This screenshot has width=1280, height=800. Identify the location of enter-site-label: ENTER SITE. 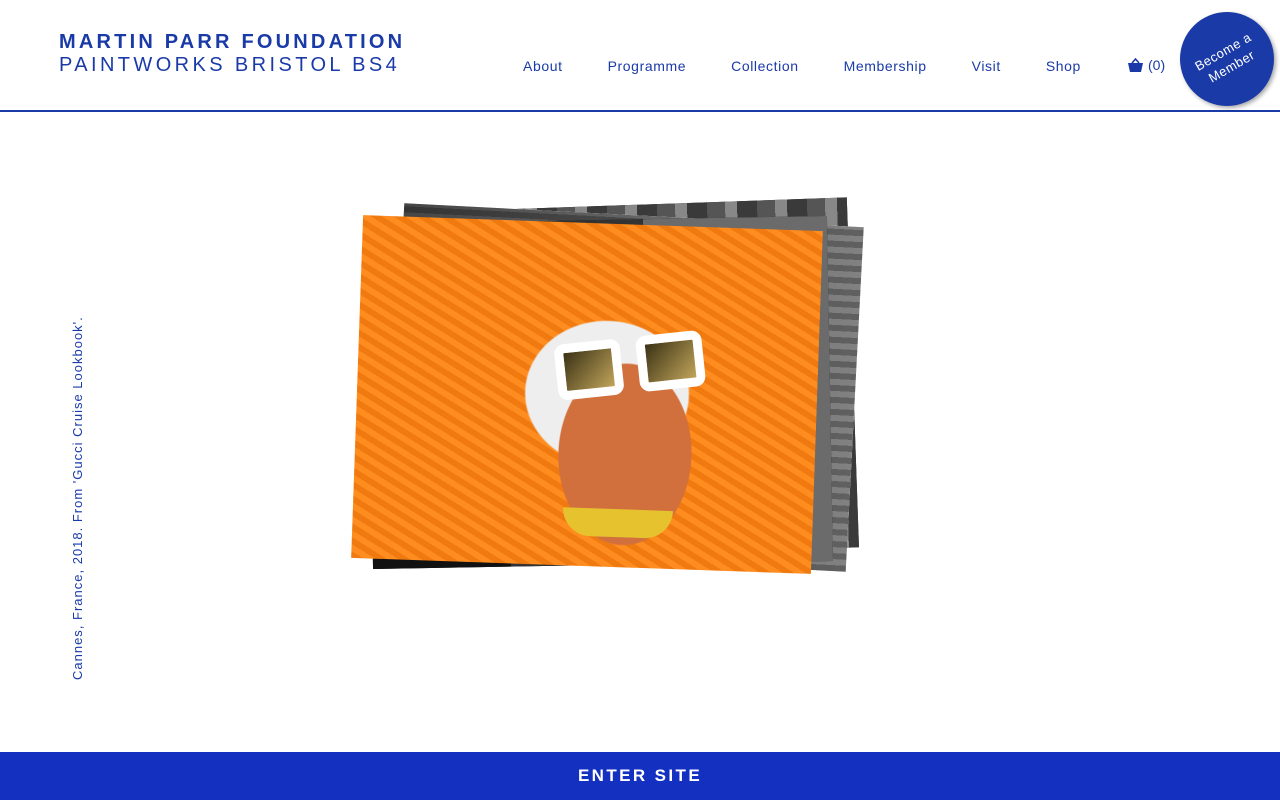
(640, 775).